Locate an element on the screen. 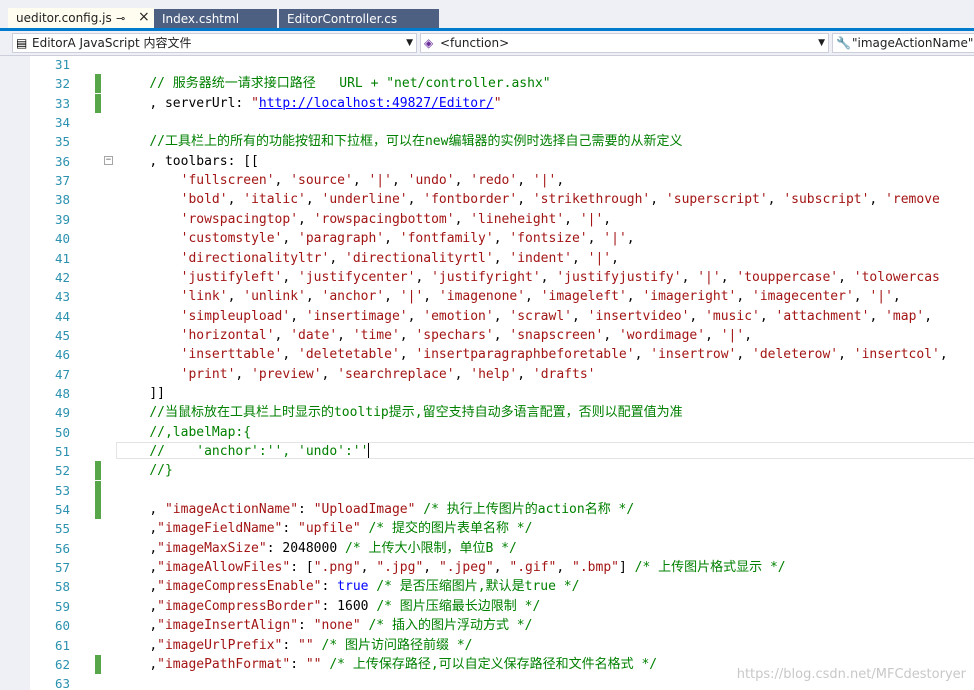 Image resolution: width=974 pixels, height=690 pixels. line-number: 56 is located at coordinates (62, 548).